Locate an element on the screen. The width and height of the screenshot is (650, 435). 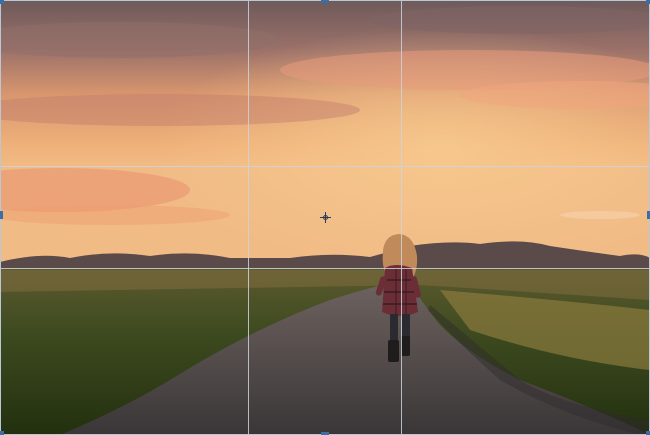
crop-handle-top is located at coordinates (325, 1).